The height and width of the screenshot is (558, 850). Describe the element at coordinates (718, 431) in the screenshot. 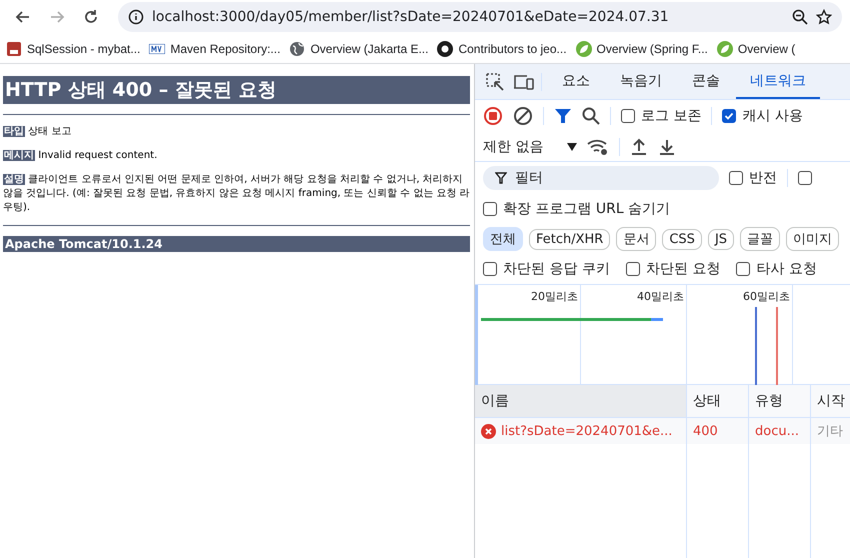

I see `status-cell: 400` at that location.